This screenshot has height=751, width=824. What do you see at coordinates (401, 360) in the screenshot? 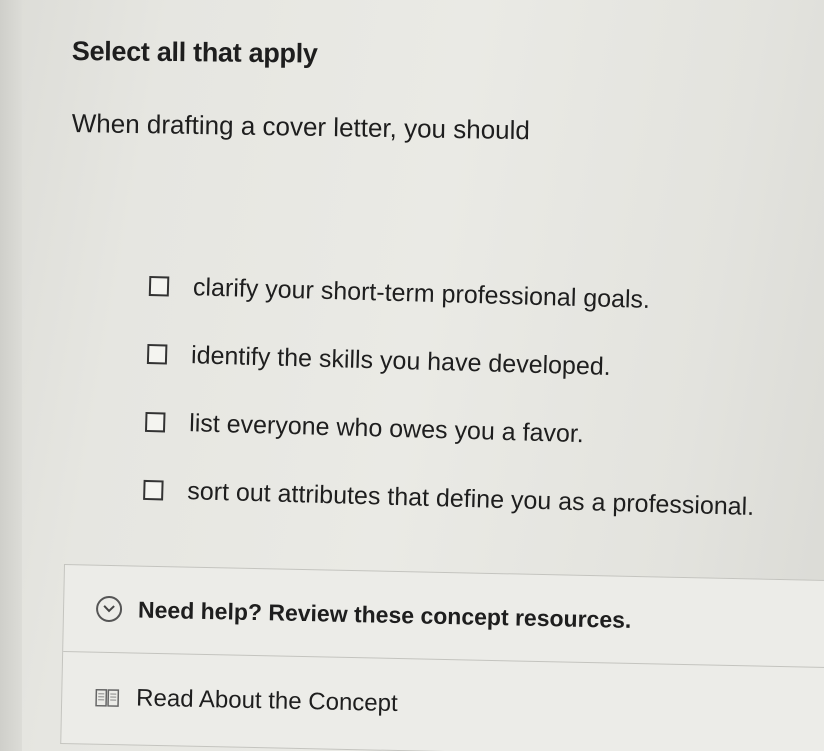
I see `option-label: identify the skills you have developed.` at bounding box center [401, 360].